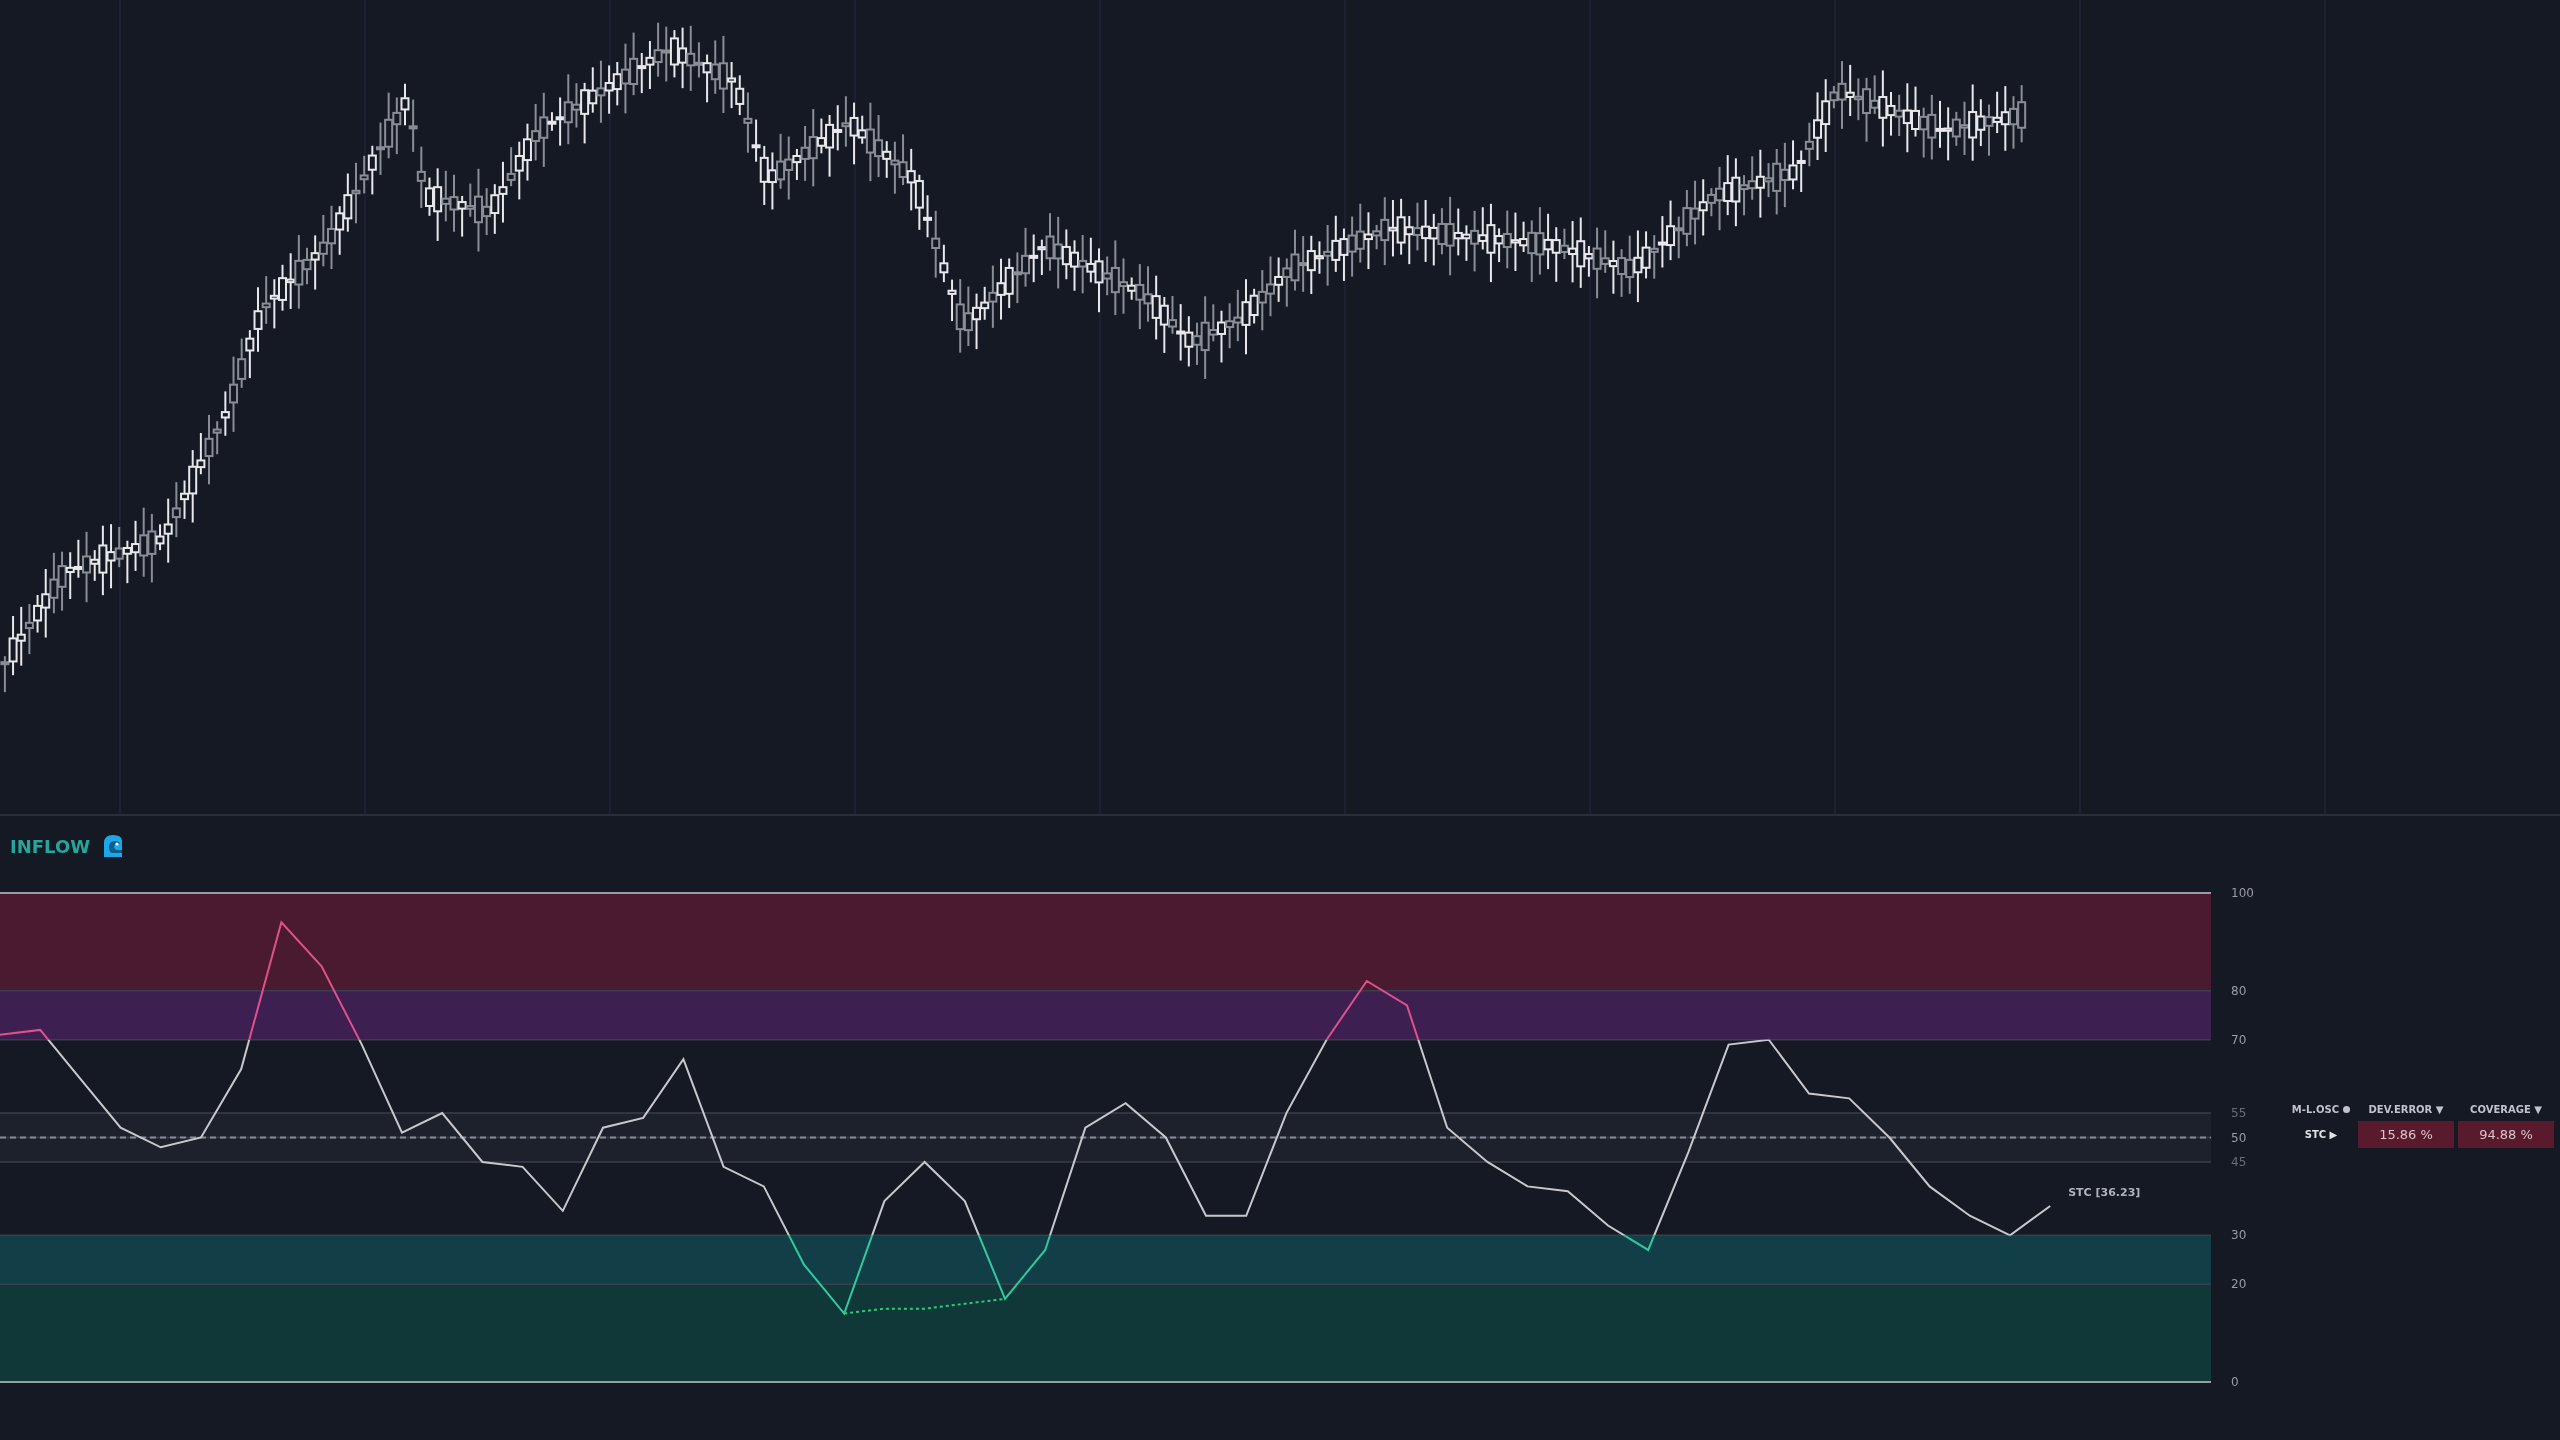  I want to click on indicator-title: INFLOW, so click(50, 846).